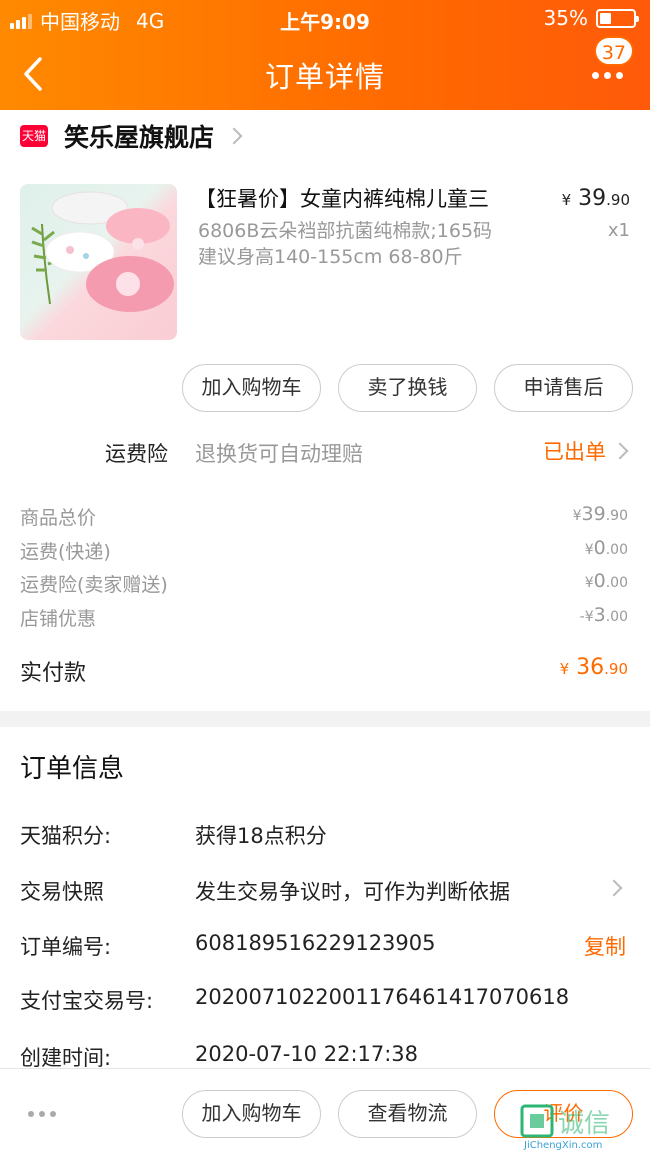 This screenshot has width=650, height=1156. Describe the element at coordinates (53, 673) in the screenshot. I see `total-label: 实付款` at that location.